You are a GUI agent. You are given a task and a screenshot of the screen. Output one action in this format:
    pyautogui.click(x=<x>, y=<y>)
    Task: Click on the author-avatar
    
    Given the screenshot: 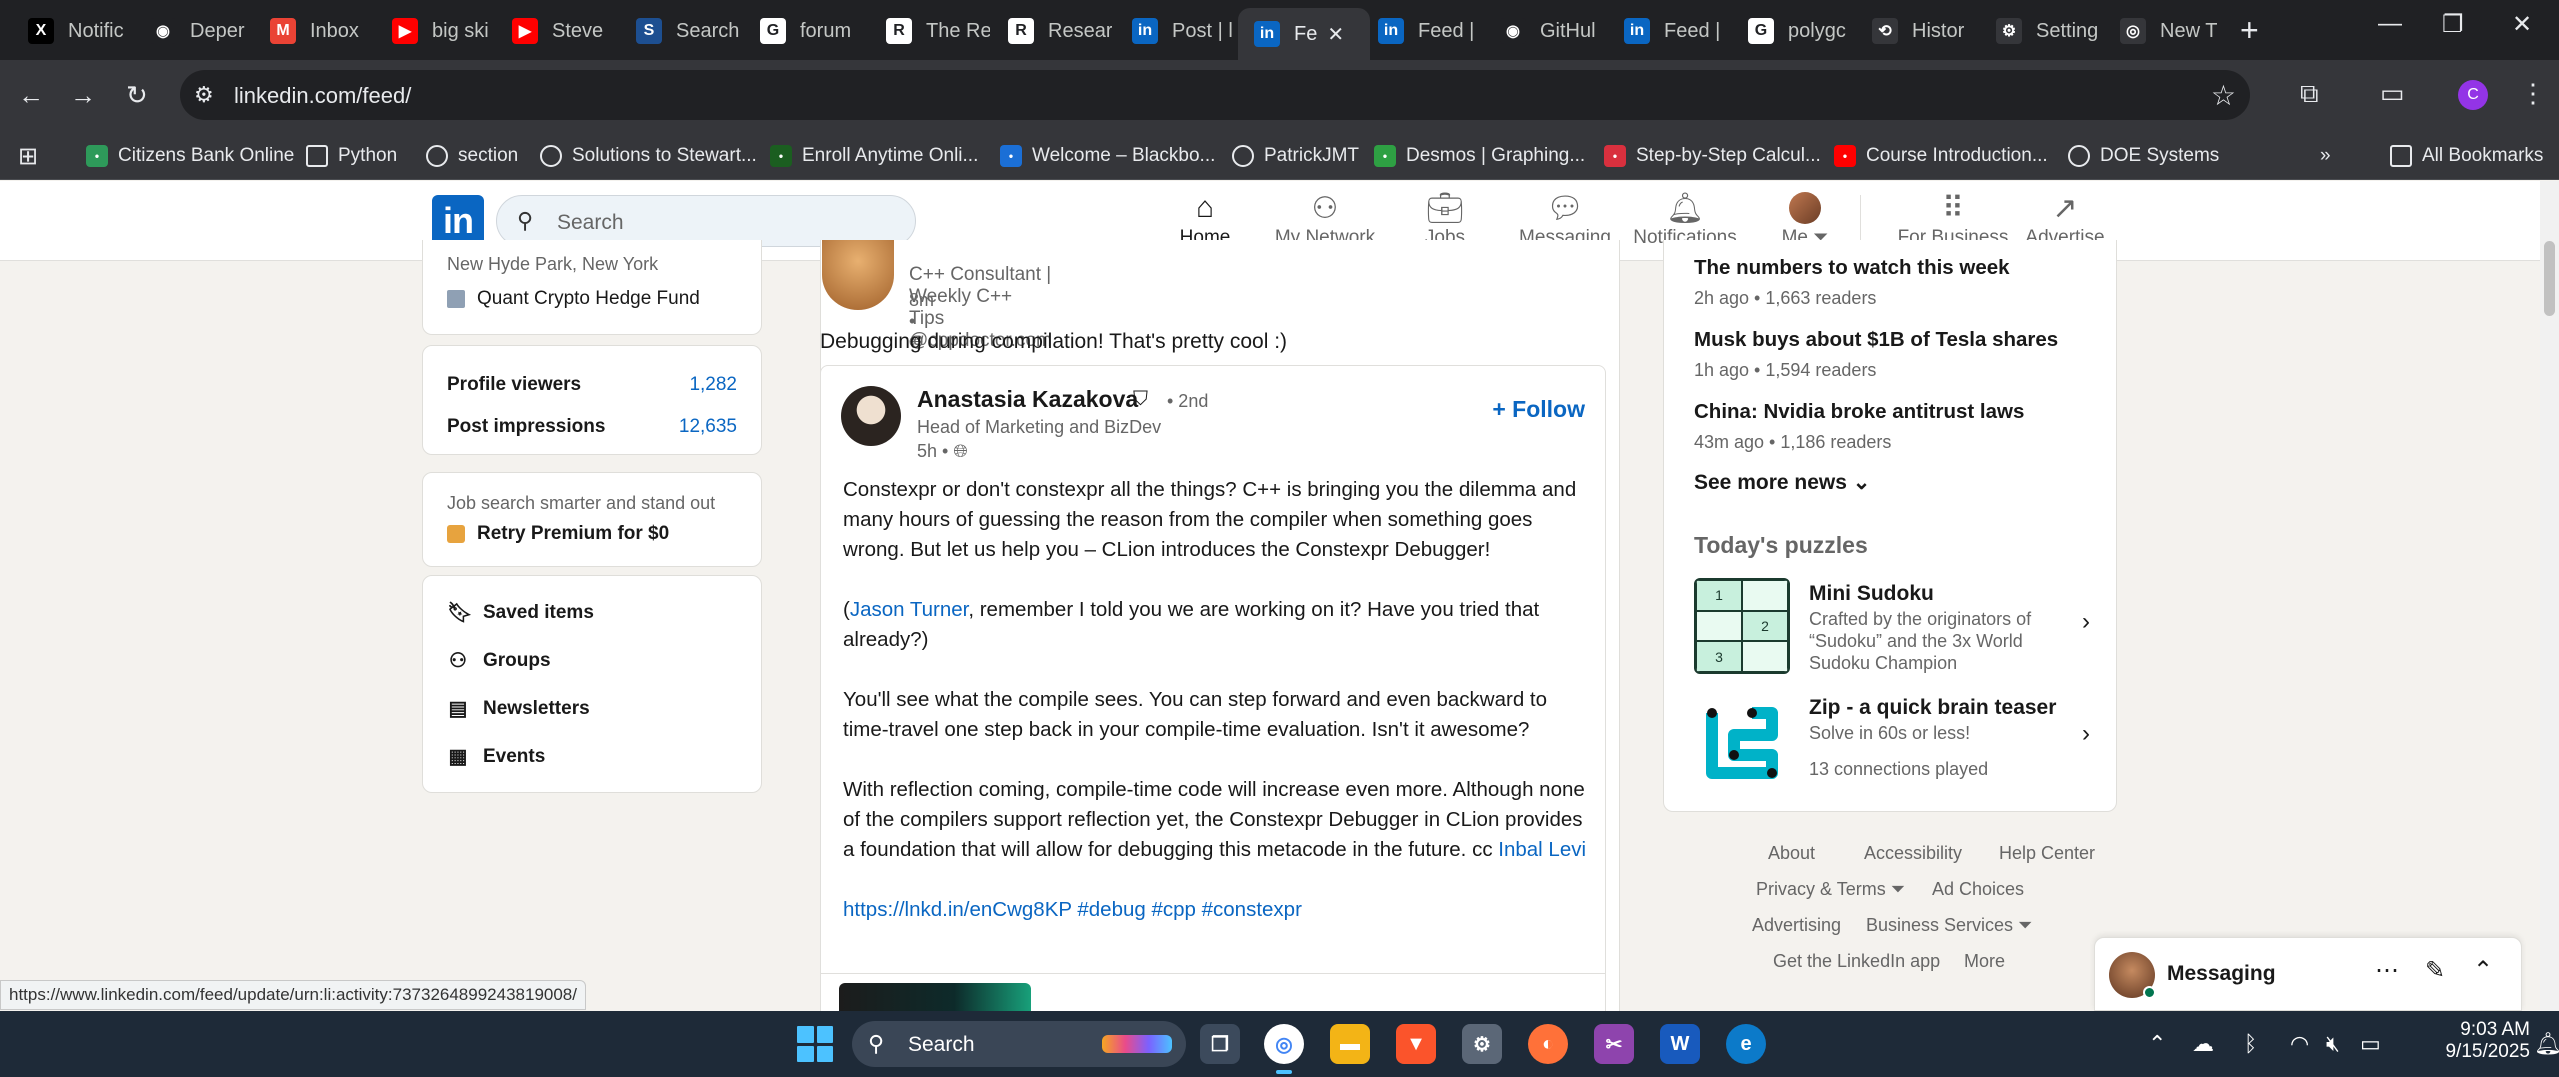 What is the action you would take?
    pyautogui.click(x=858, y=275)
    